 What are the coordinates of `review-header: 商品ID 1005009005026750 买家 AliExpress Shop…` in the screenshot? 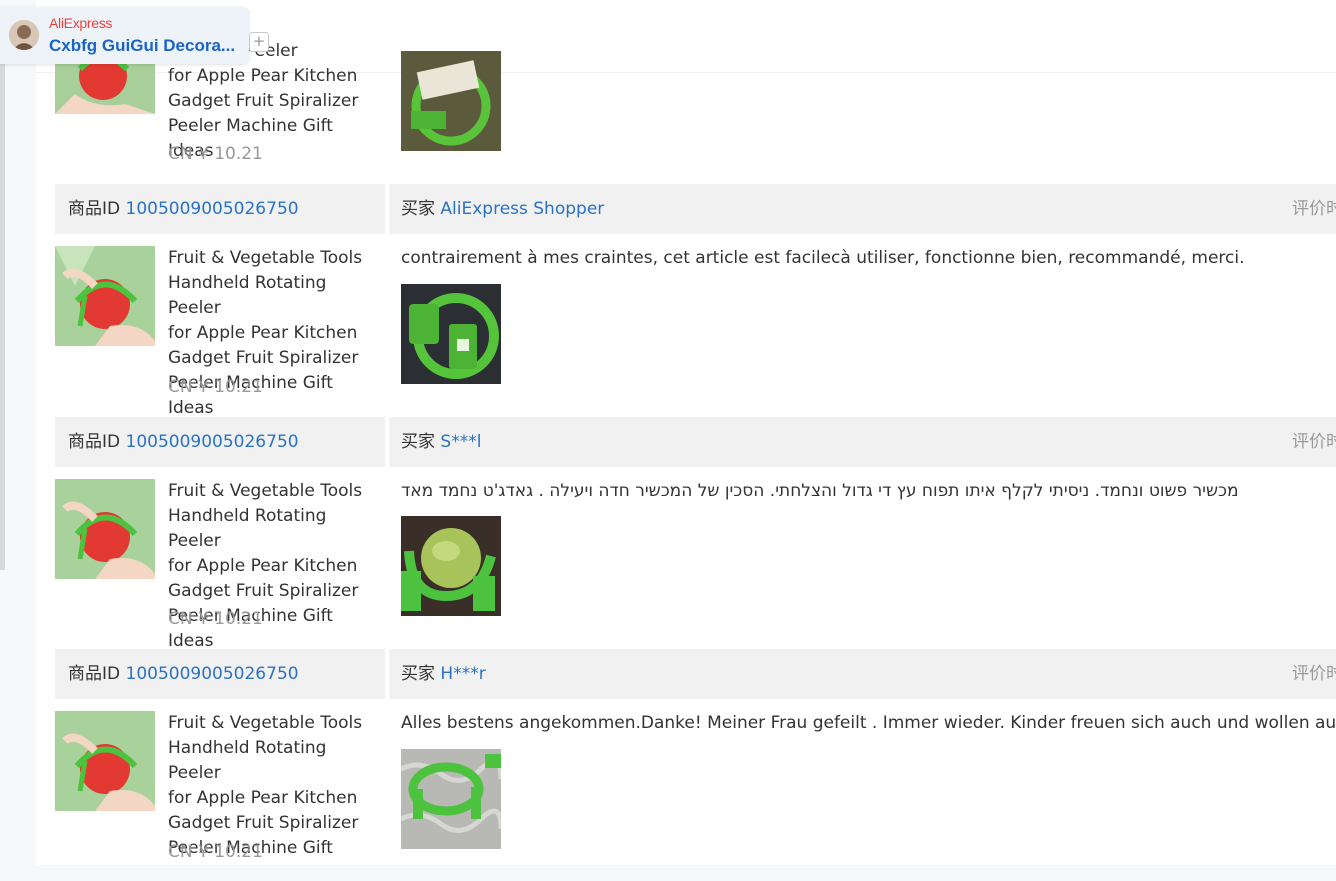 It's located at (695, 209).